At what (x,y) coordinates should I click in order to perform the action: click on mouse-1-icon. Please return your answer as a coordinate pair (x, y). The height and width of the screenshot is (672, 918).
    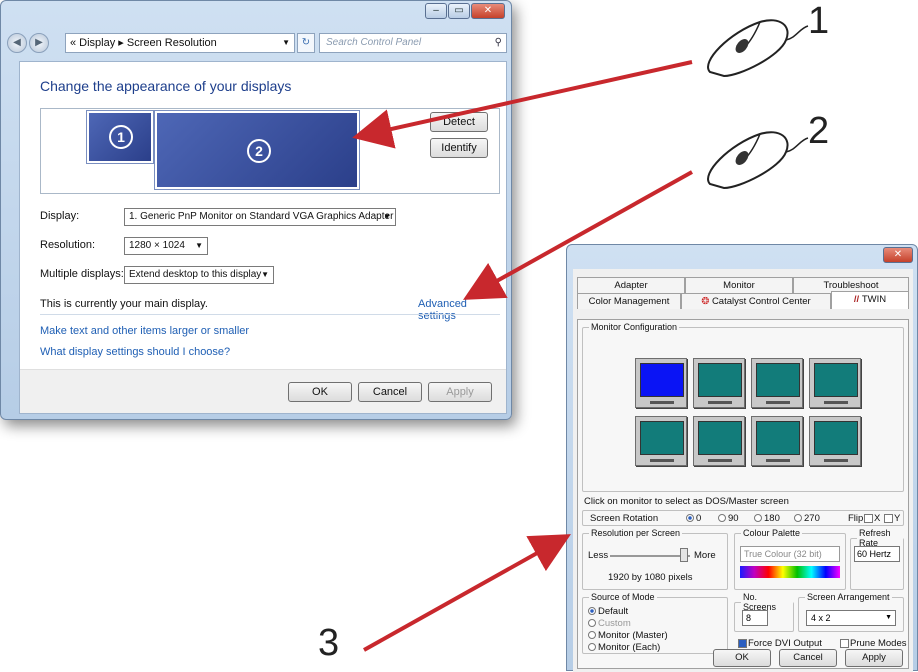
    Looking at the image, I should click on (758, 48).